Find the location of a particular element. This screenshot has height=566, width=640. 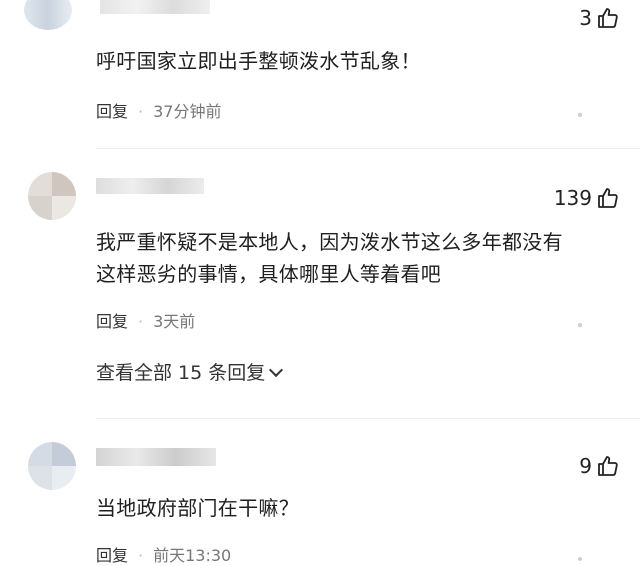

chevron-down-icon is located at coordinates (276, 370).